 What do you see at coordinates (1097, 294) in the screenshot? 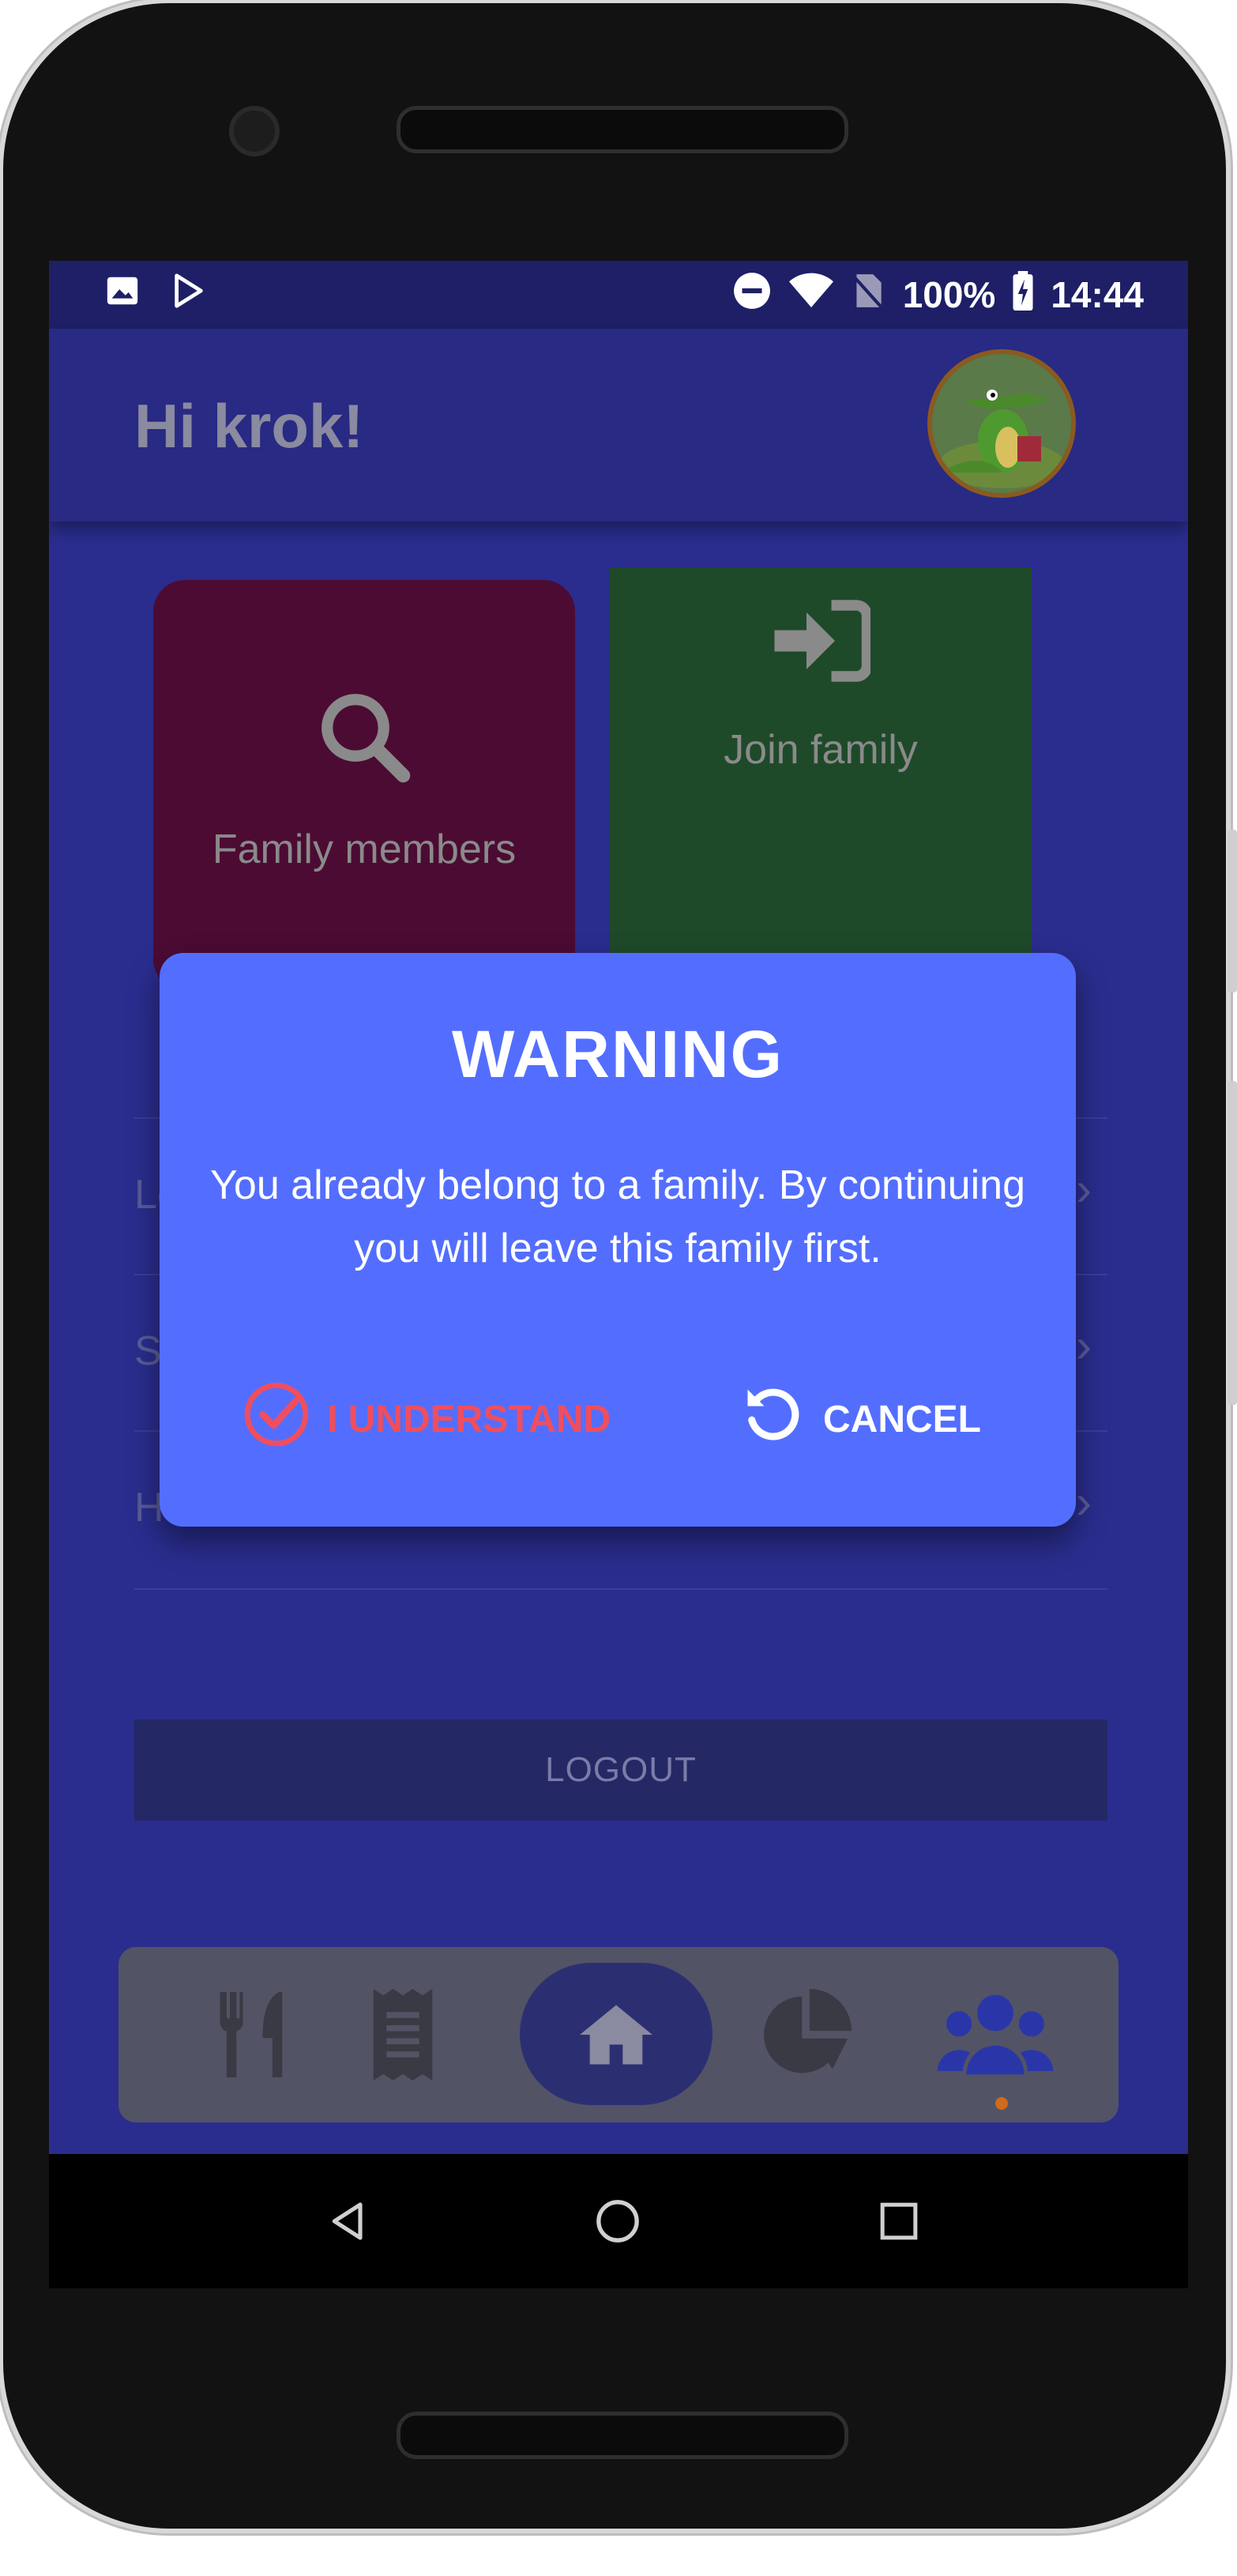
I see `clock: 14:44` at bounding box center [1097, 294].